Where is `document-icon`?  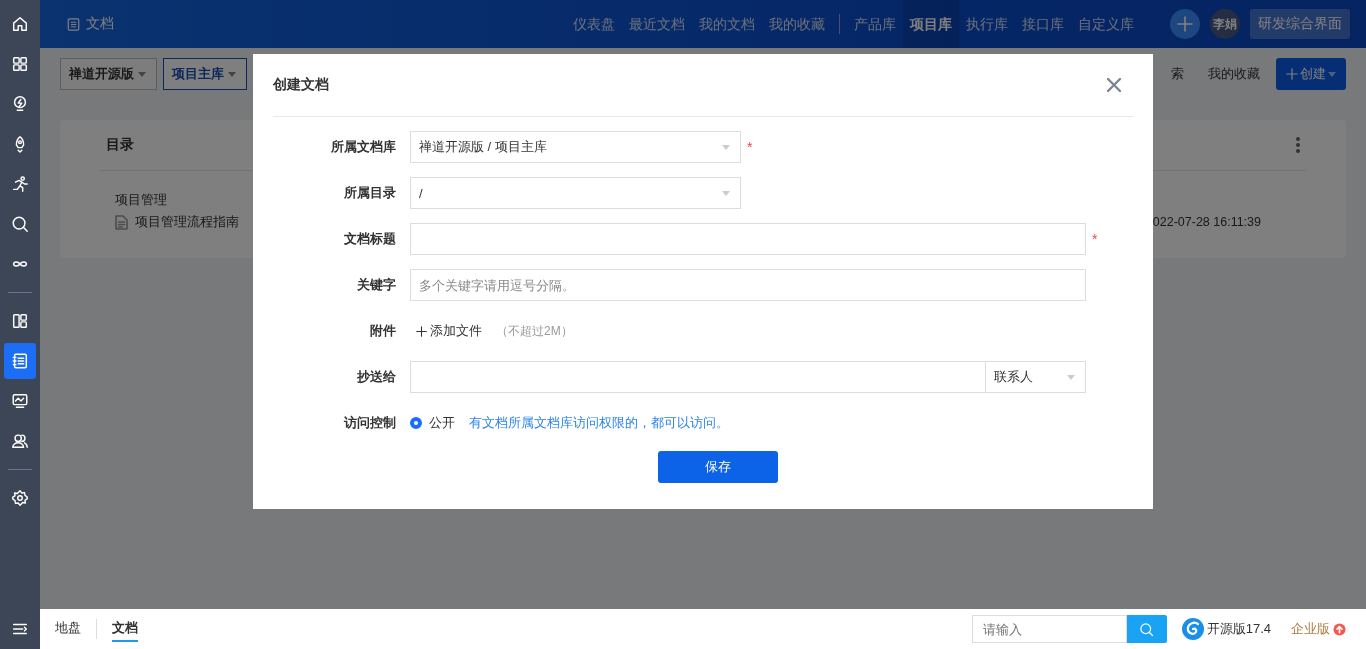 document-icon is located at coordinates (73, 24).